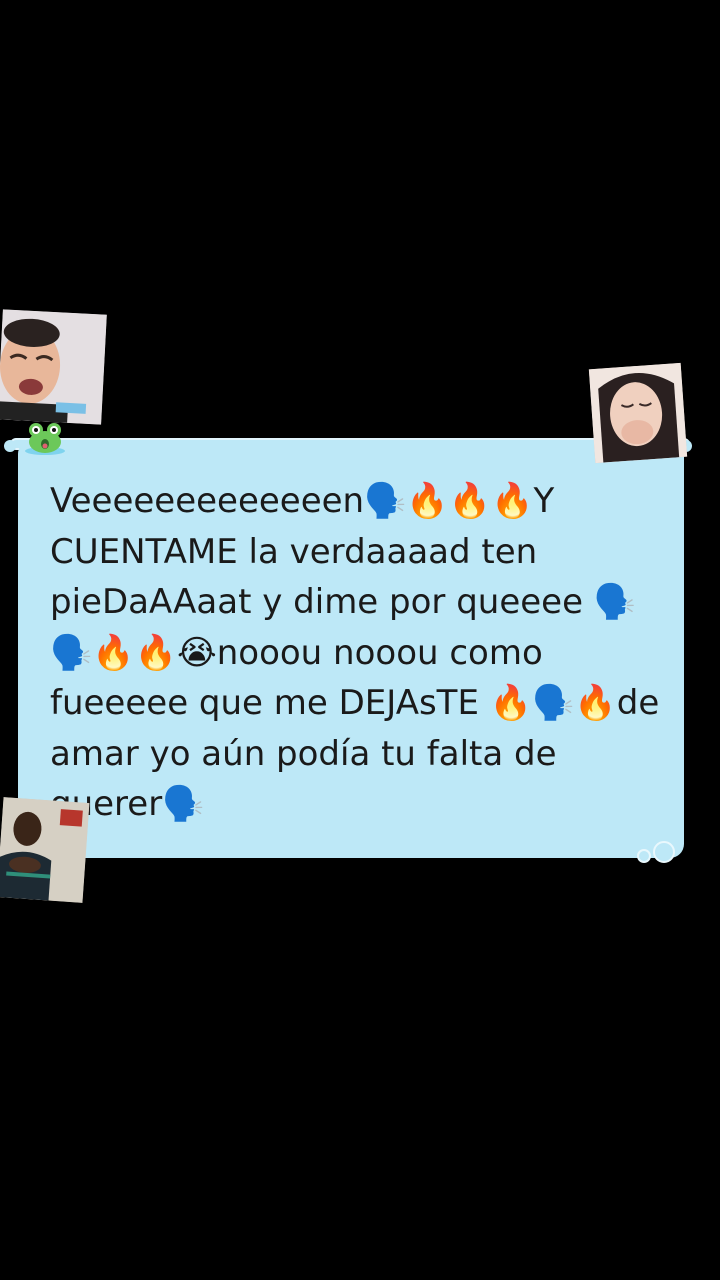  Describe the element at coordinates (53, 367) in the screenshot. I see `crying-baby-sticker` at that location.